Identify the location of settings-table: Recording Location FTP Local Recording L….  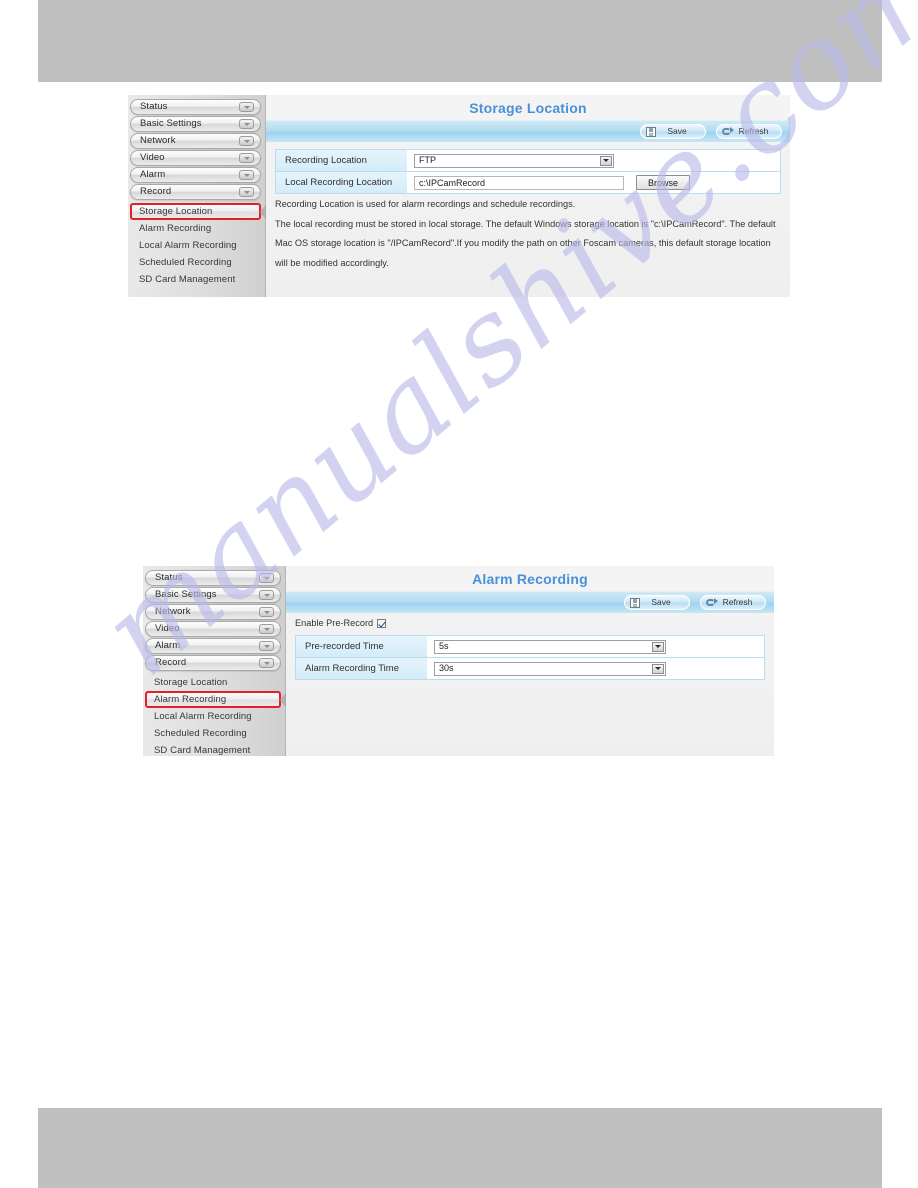
(528, 171).